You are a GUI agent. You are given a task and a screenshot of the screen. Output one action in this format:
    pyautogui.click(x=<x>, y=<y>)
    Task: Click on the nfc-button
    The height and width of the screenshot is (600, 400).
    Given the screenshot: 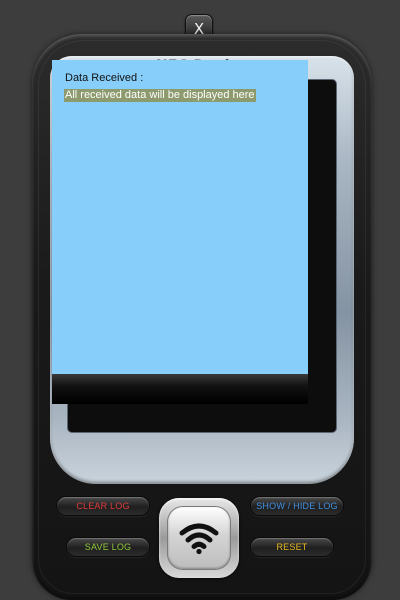 What is the action you would take?
    pyautogui.click(x=199, y=538)
    